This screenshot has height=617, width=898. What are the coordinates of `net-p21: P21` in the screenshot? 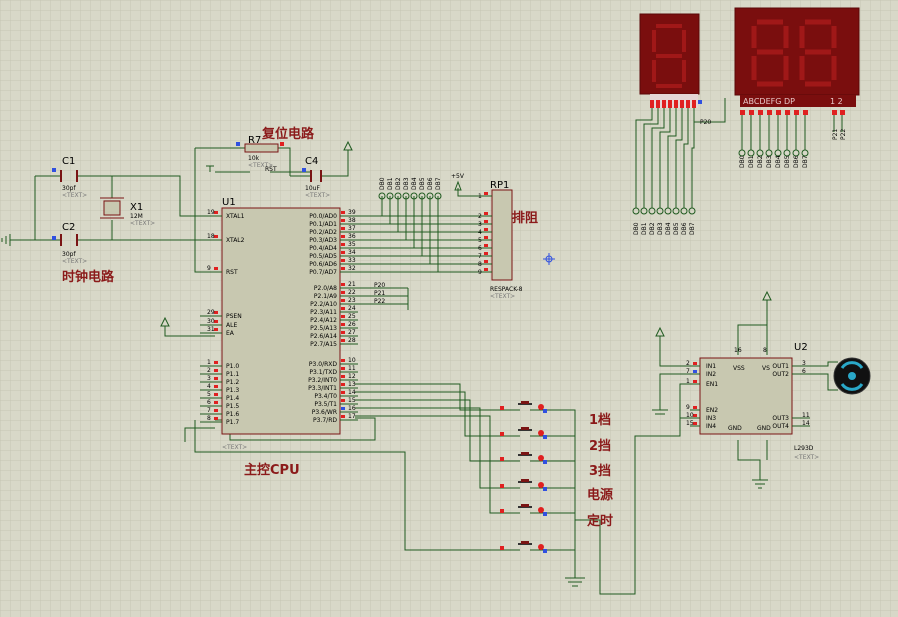 It's located at (379, 293).